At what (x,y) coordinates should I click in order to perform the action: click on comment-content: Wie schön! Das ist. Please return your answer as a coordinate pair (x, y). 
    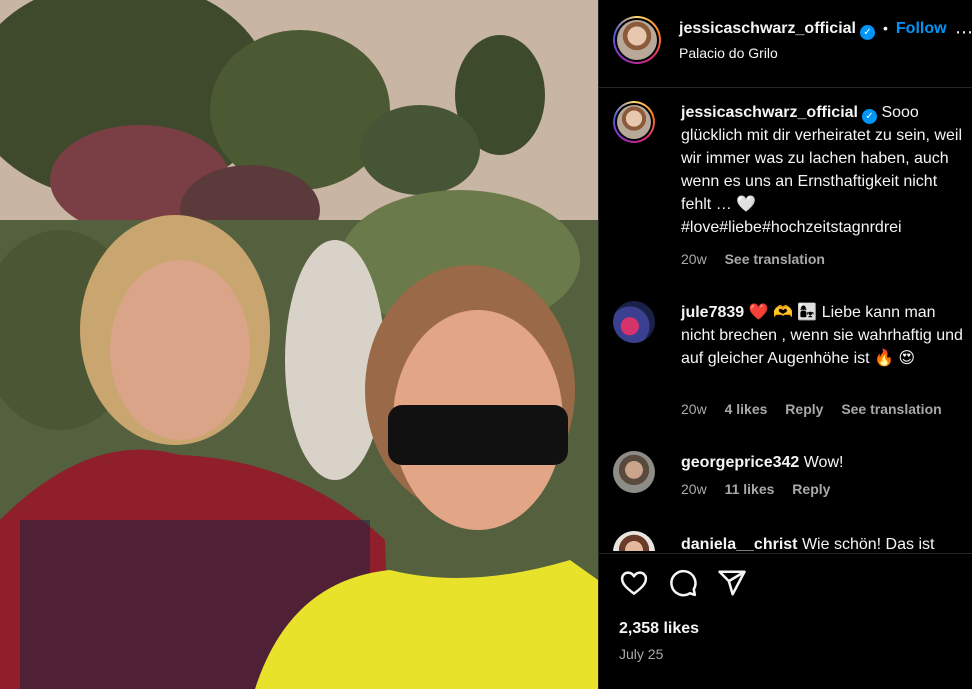
    Looking at the image, I should click on (868, 543).